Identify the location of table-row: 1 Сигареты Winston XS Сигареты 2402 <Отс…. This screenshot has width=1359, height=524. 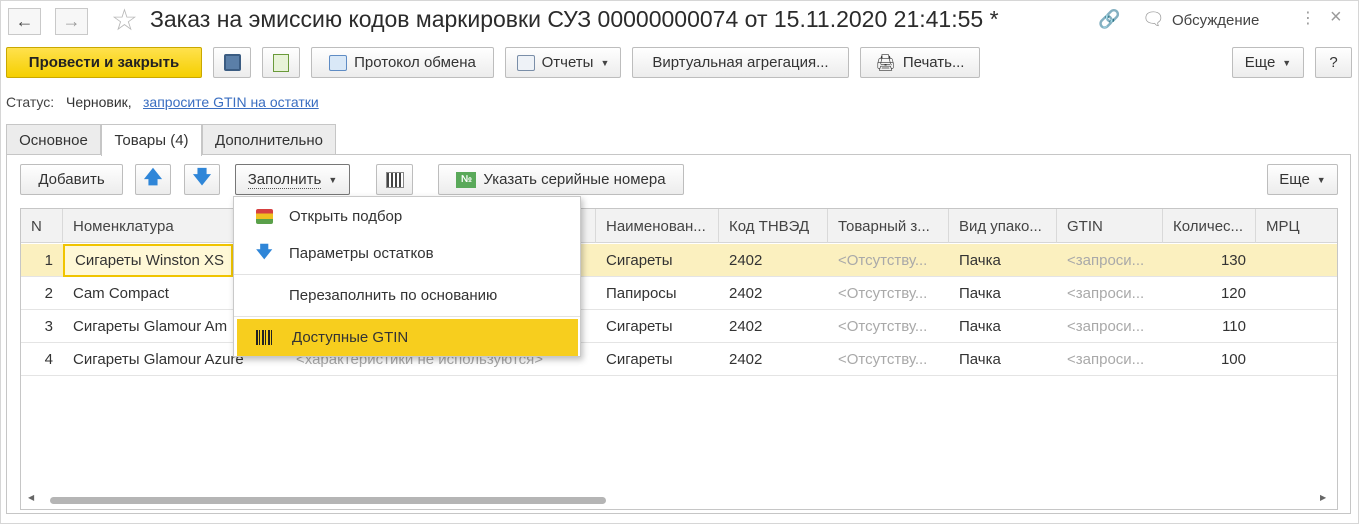
(679, 260).